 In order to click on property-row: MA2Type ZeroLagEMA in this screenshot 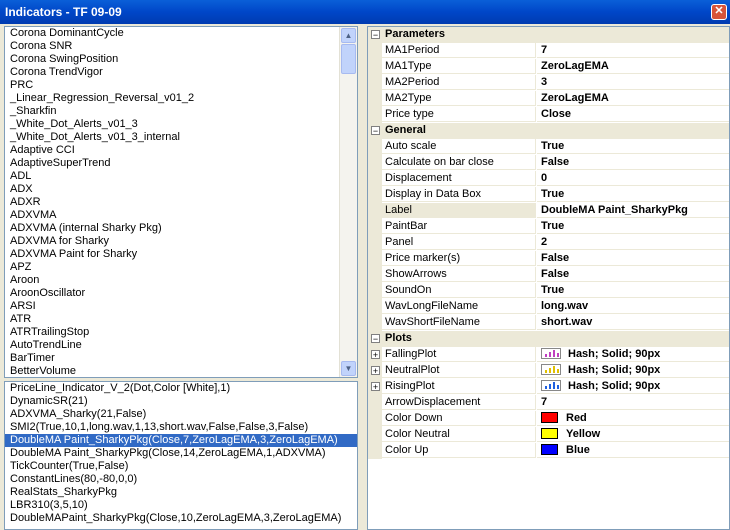, I will do `click(548, 99)`.